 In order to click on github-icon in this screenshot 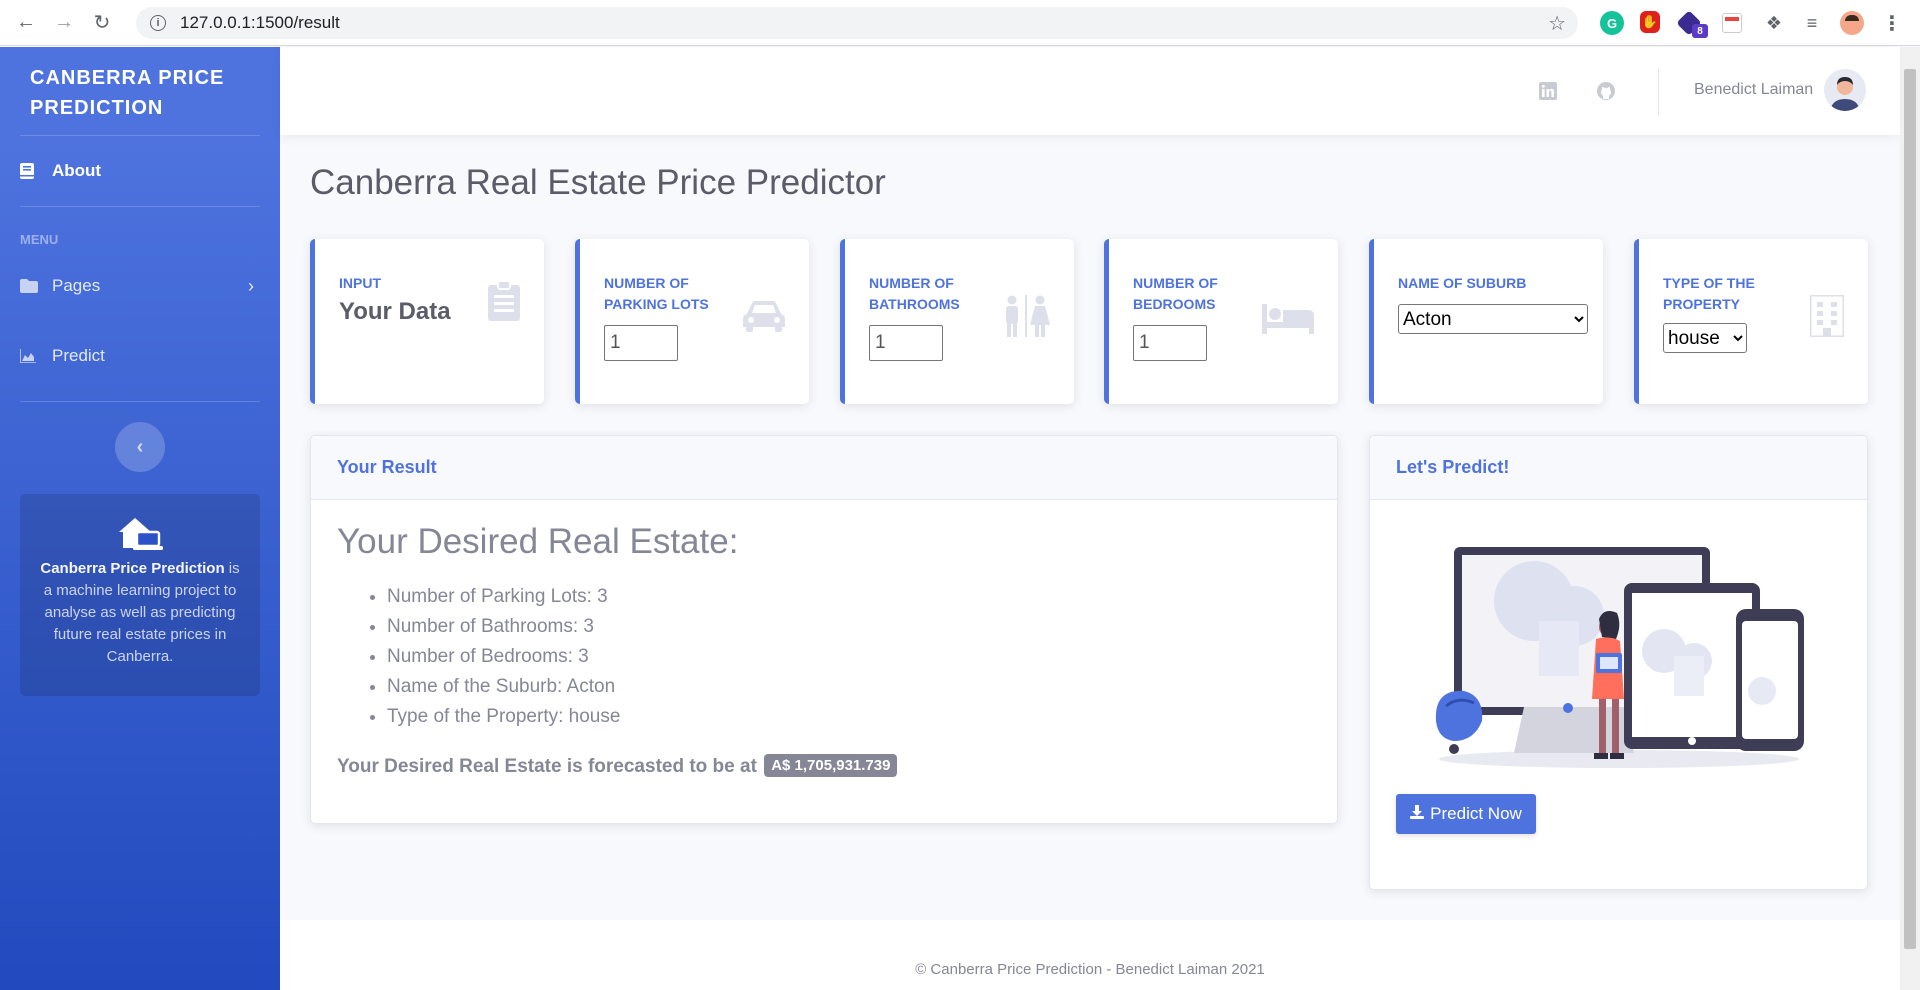, I will do `click(1606, 91)`.